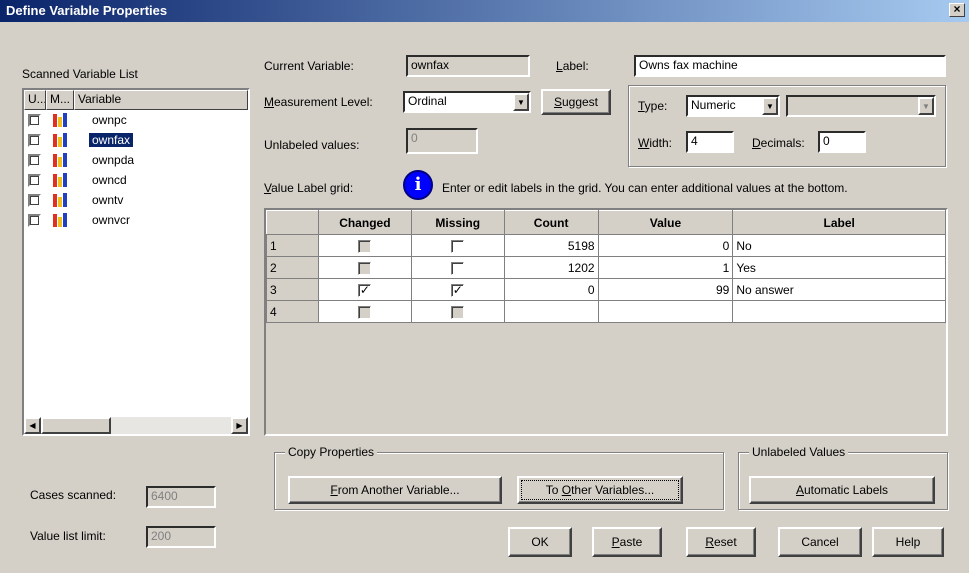  What do you see at coordinates (551, 222) in the screenshot?
I see `col-header-count: Count` at bounding box center [551, 222].